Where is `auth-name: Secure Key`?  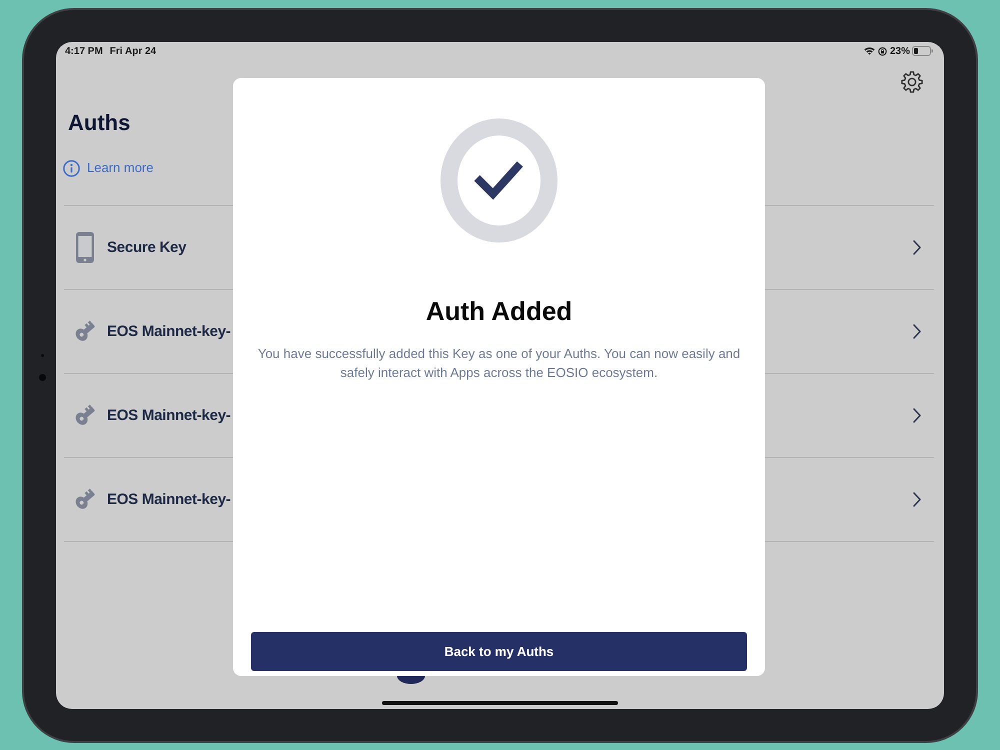 auth-name: Secure Key is located at coordinates (146, 247).